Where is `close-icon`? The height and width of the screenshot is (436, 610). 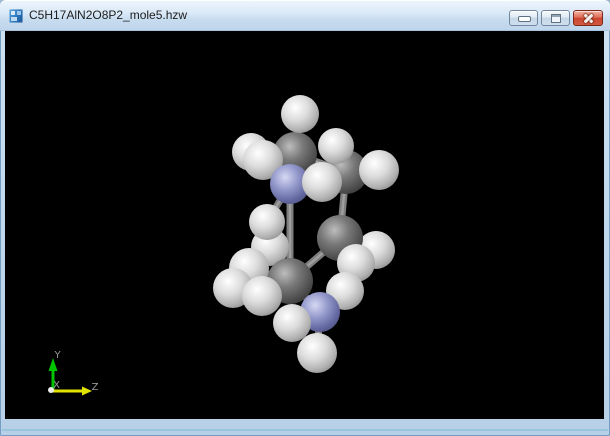
close-icon is located at coordinates (588, 18).